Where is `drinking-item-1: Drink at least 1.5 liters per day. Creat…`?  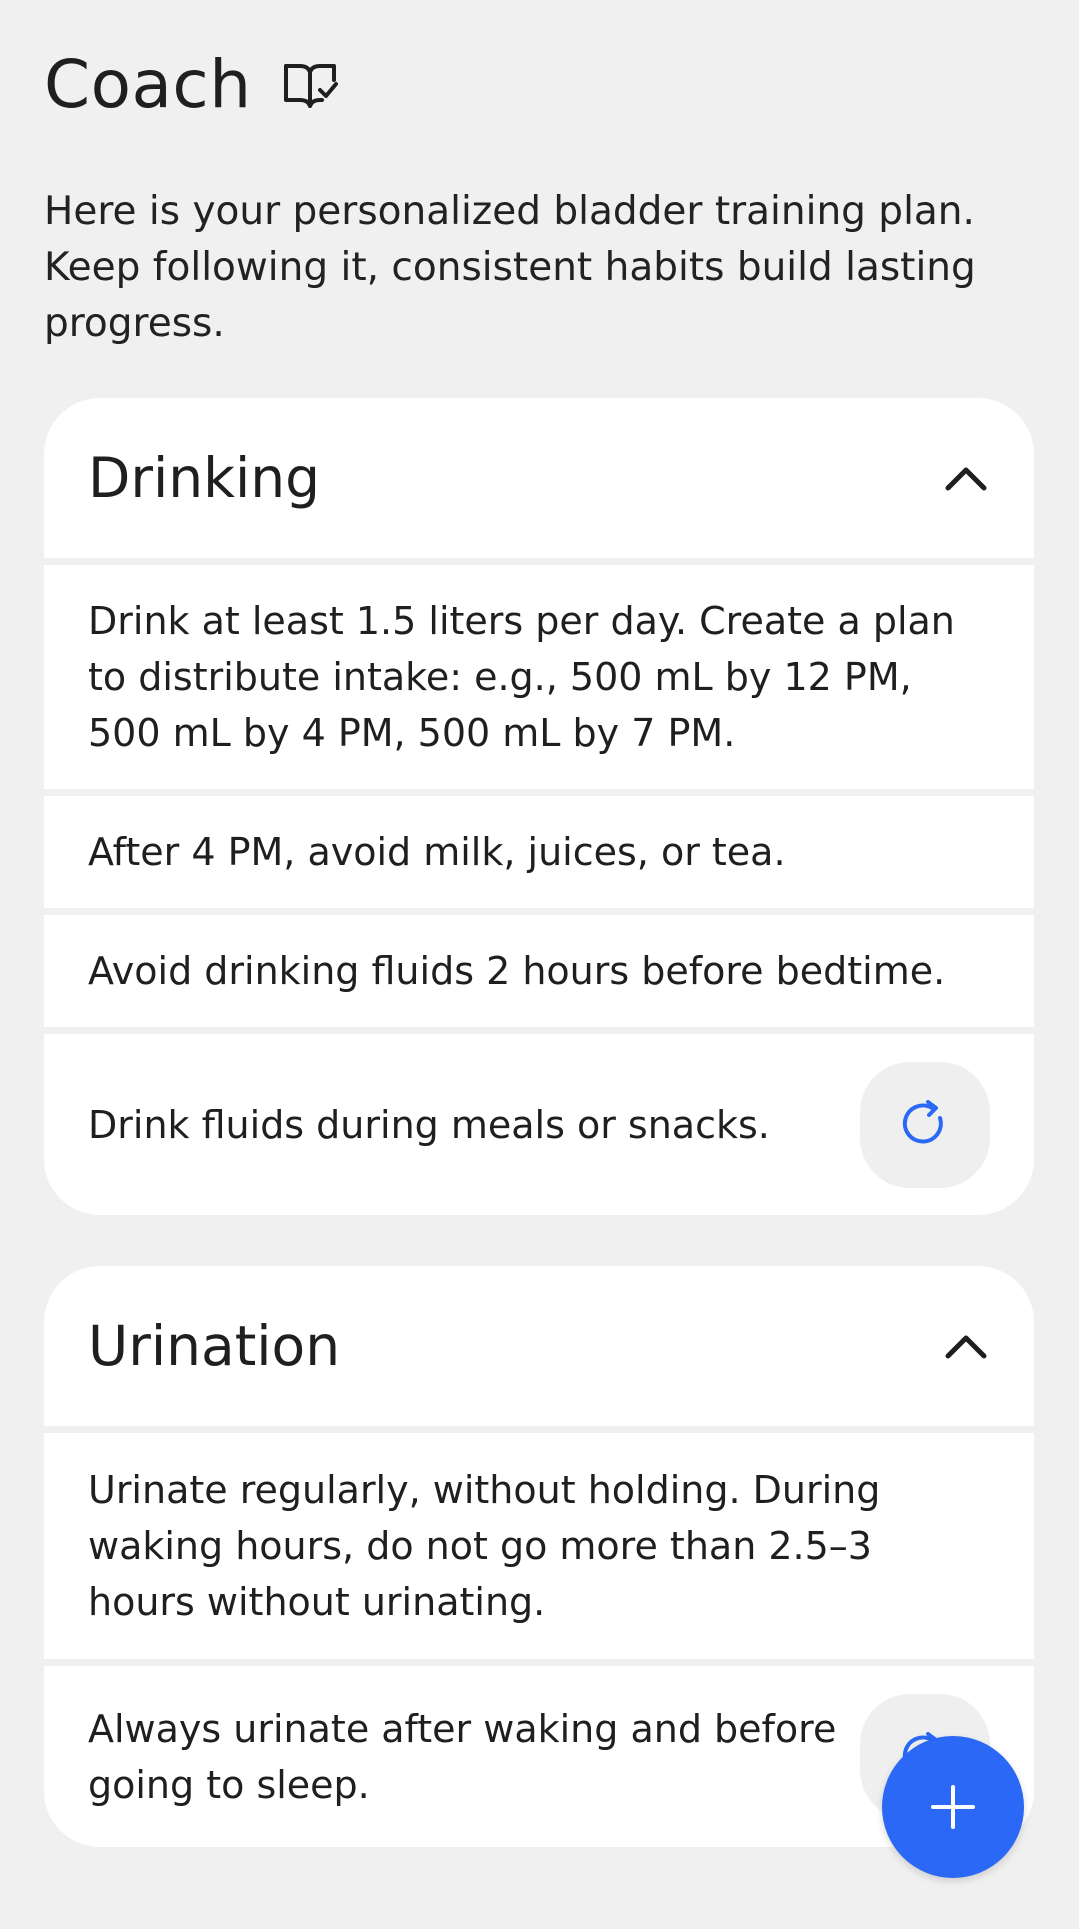 drinking-item-1: Drink at least 1.5 liters per day. Creat… is located at coordinates (539, 677).